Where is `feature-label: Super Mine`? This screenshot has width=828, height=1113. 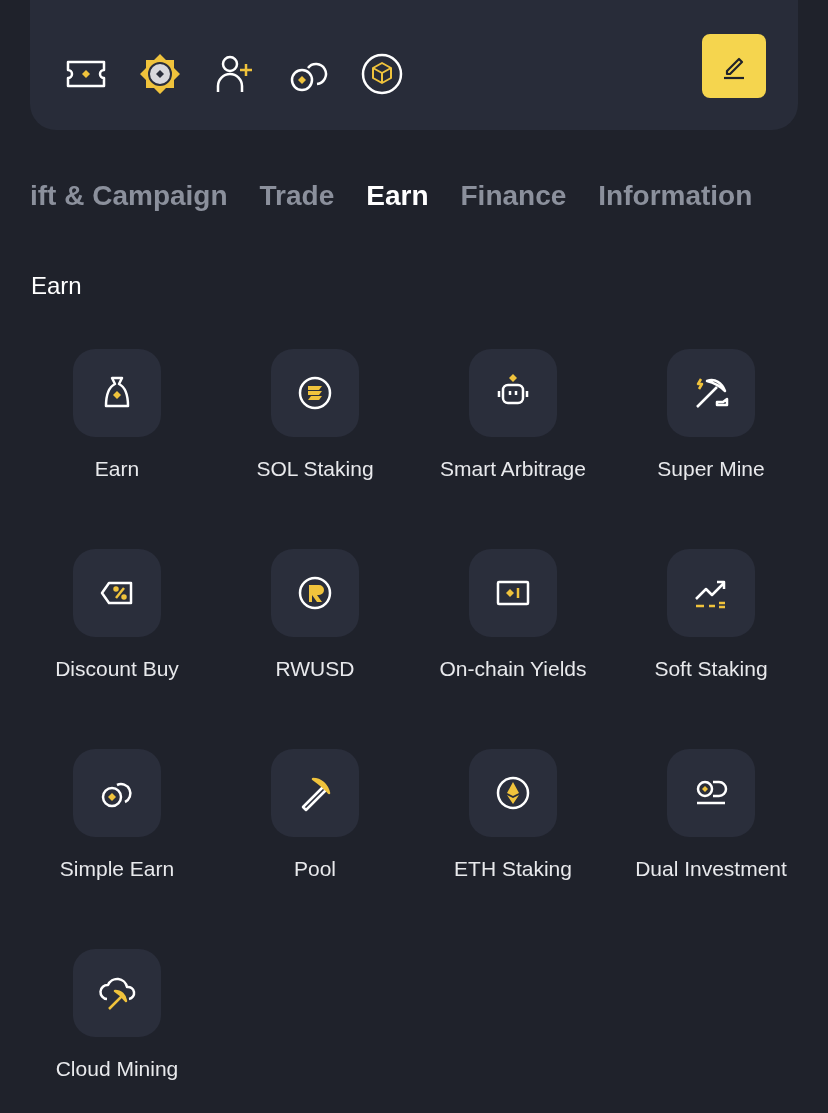 feature-label: Super Mine is located at coordinates (711, 469).